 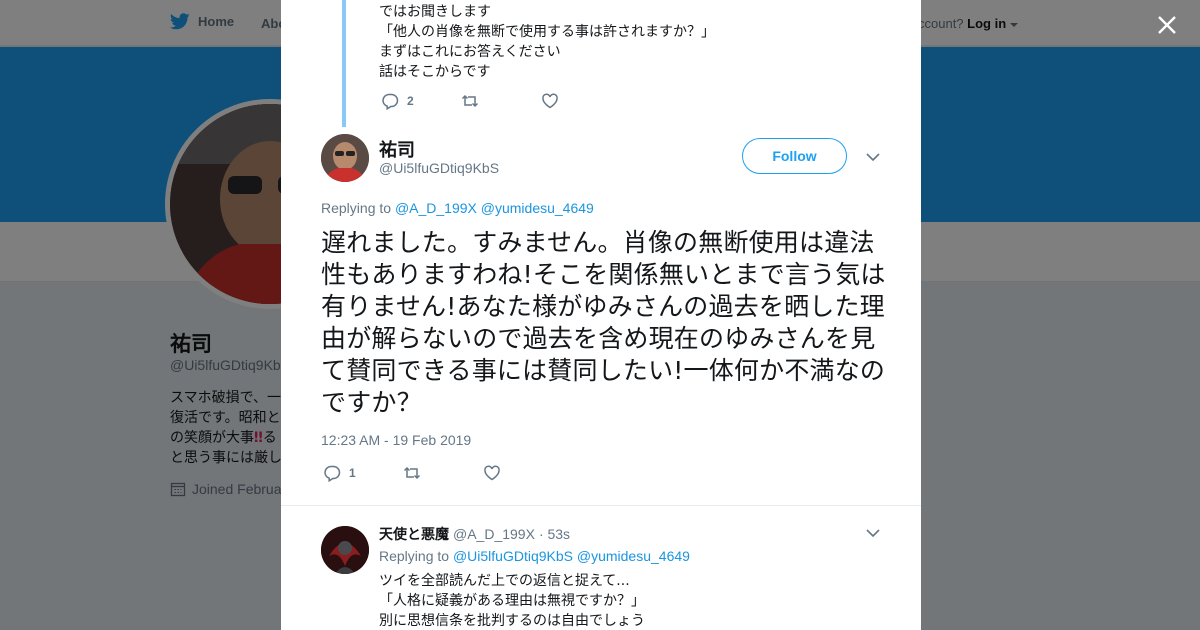 I want to click on reply-tweet-name: 天使と悪魔, so click(x=414, y=534).